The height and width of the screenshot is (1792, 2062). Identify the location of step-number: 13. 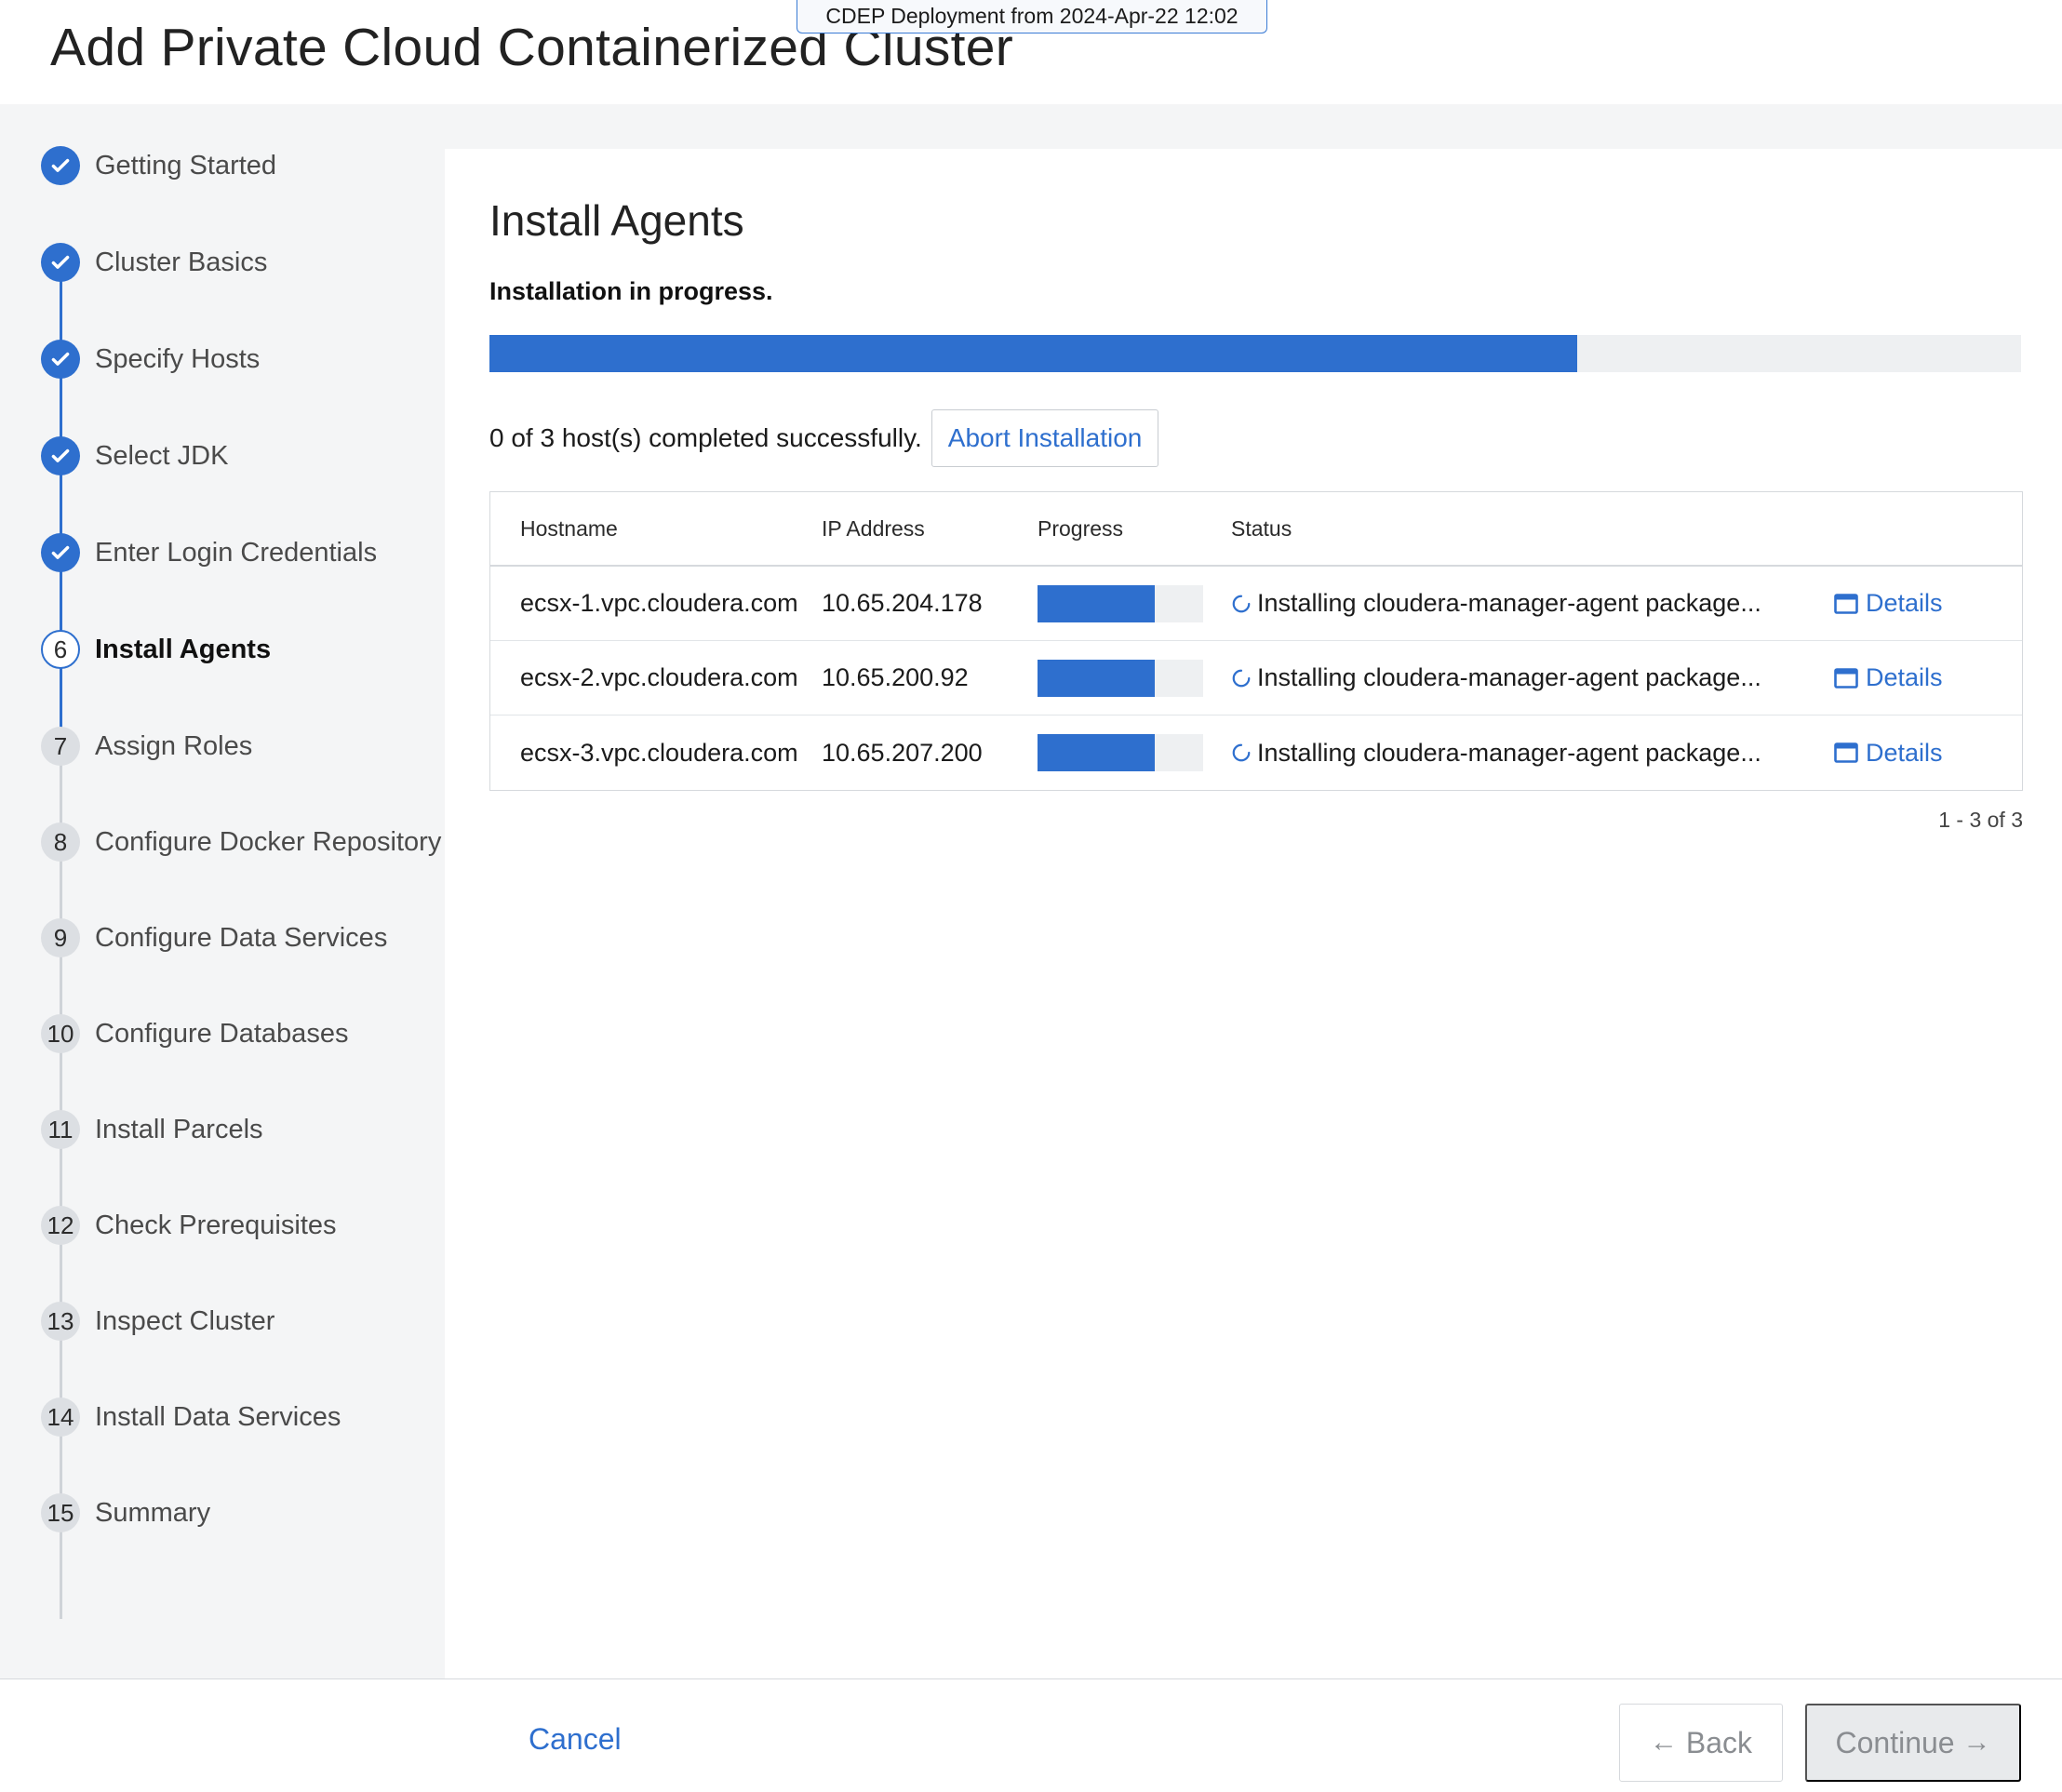
(60, 1322).